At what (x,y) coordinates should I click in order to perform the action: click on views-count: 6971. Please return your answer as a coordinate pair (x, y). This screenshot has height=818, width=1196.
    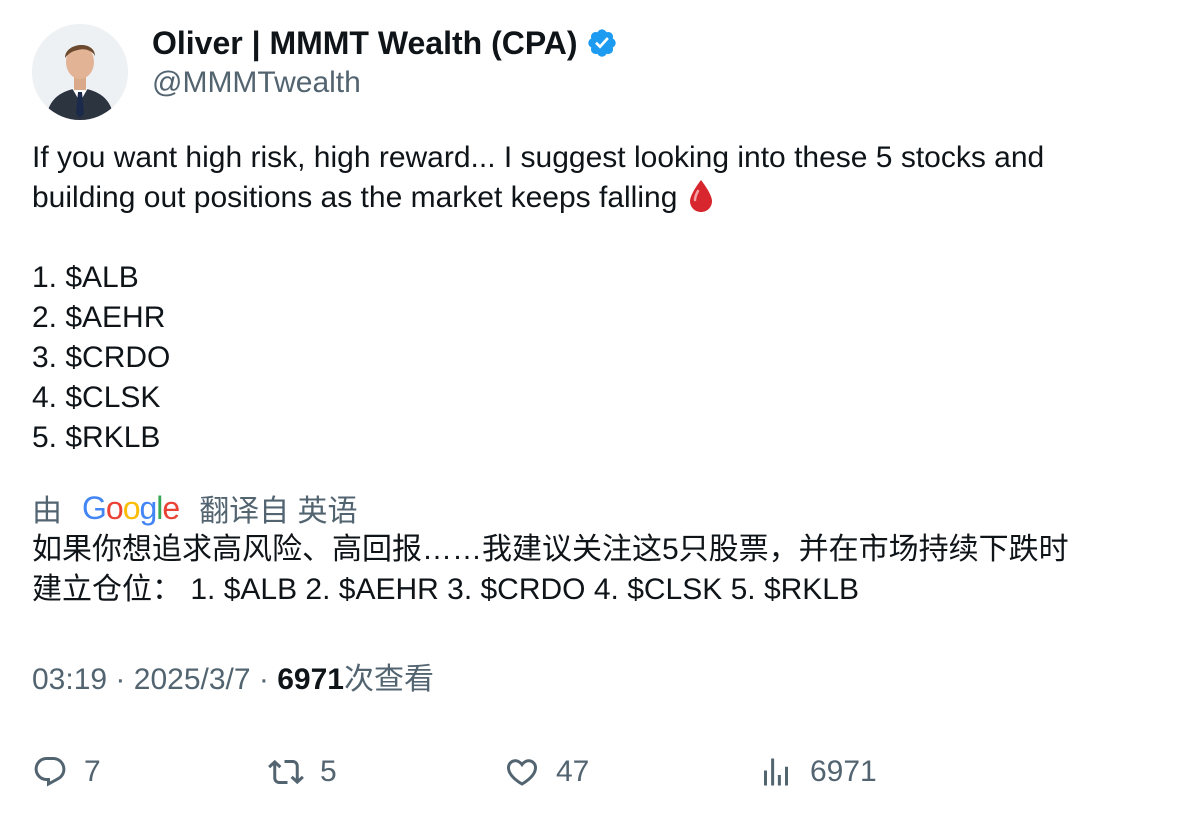
    Looking at the image, I should click on (310, 679).